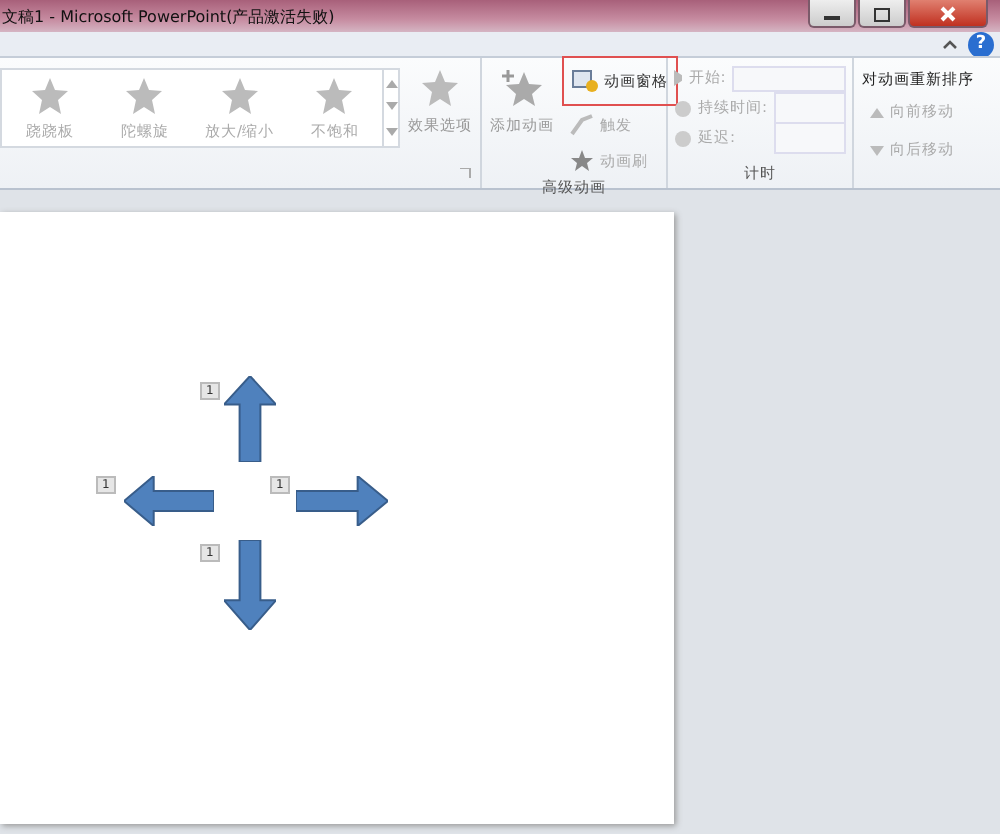 The height and width of the screenshot is (834, 1000). I want to click on start-dropdown, so click(788, 78).